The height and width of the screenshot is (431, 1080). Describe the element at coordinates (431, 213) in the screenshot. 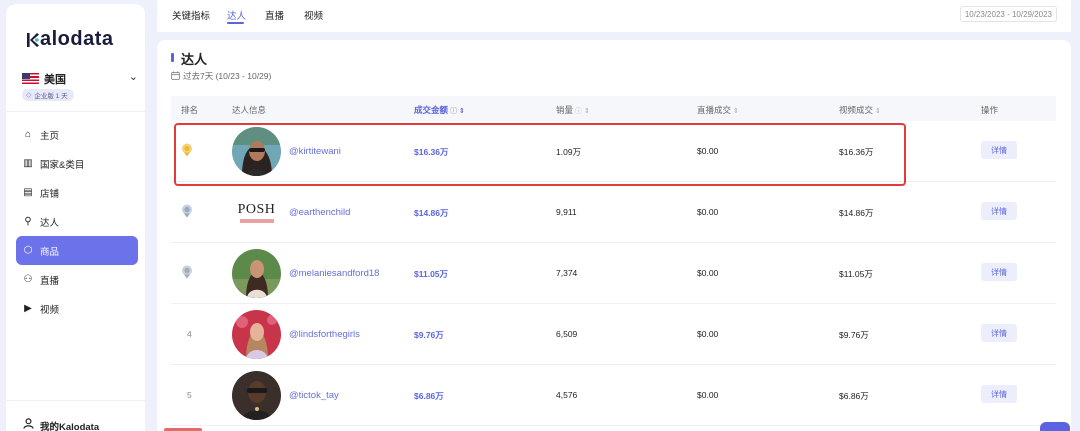

I see `gmv-value: $14.86万` at that location.